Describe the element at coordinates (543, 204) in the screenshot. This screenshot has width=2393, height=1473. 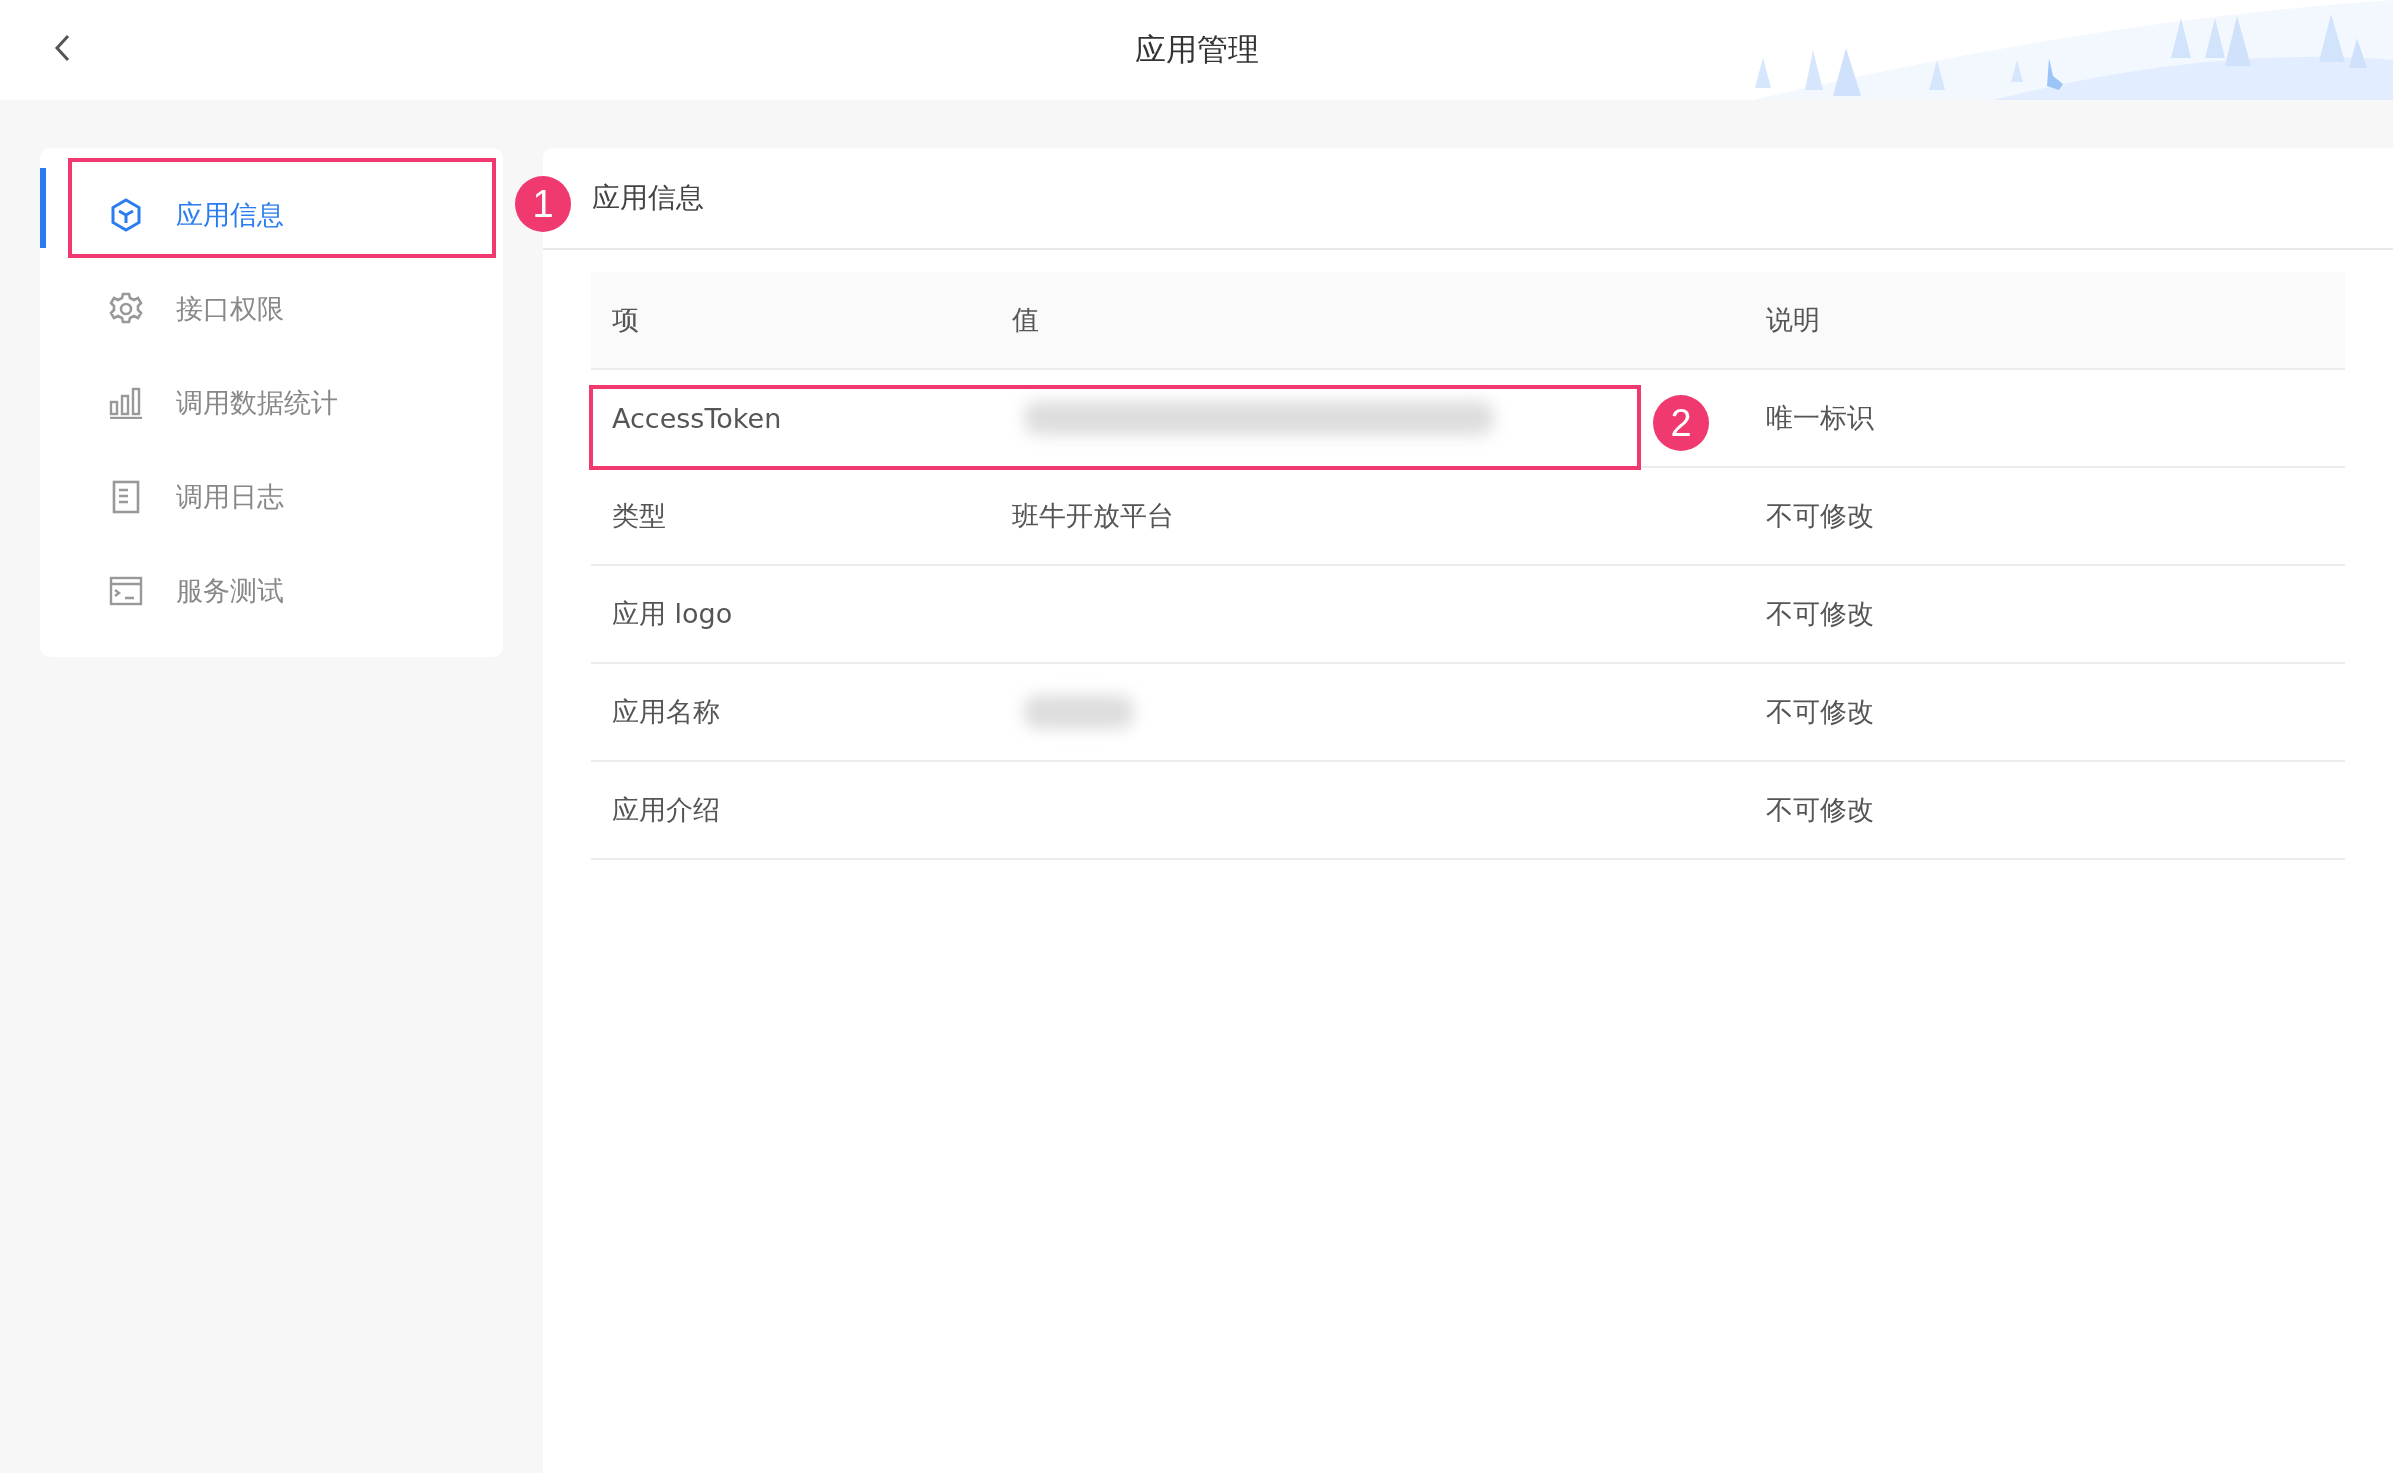
I see `step-badge: 1` at that location.